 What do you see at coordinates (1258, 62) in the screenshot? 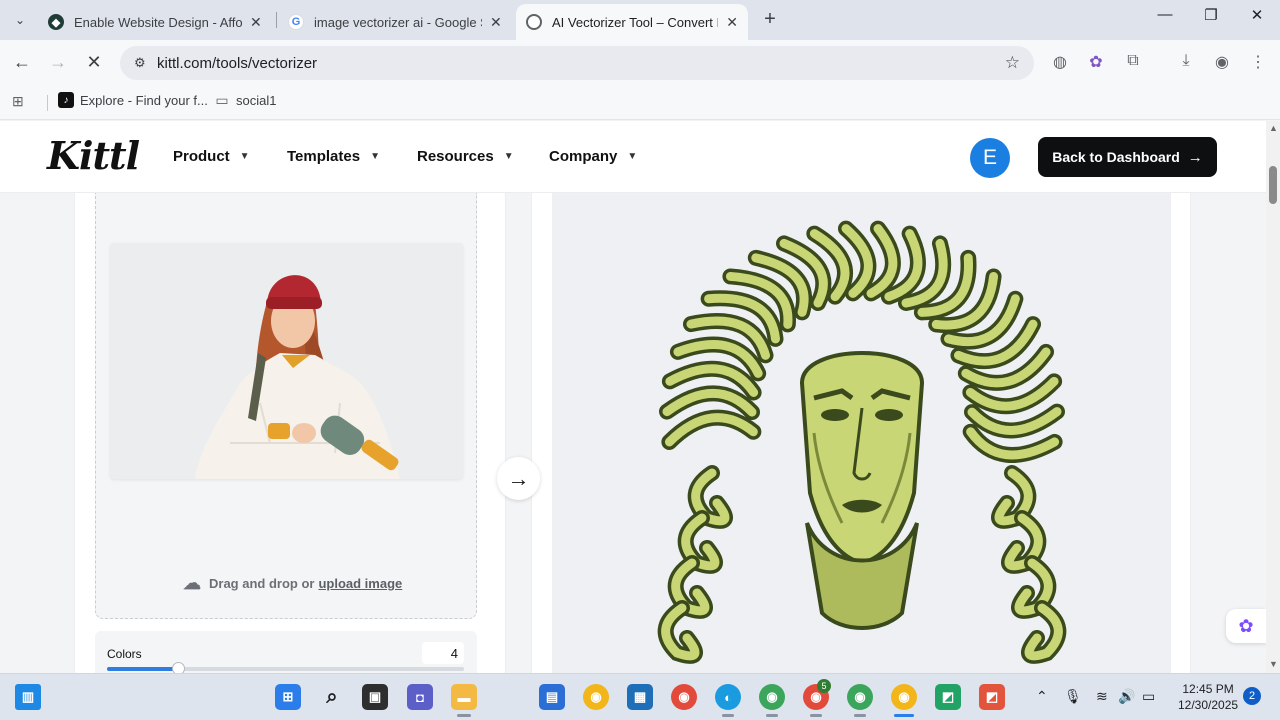
I see `menu-dots-icon: ⋮` at bounding box center [1258, 62].